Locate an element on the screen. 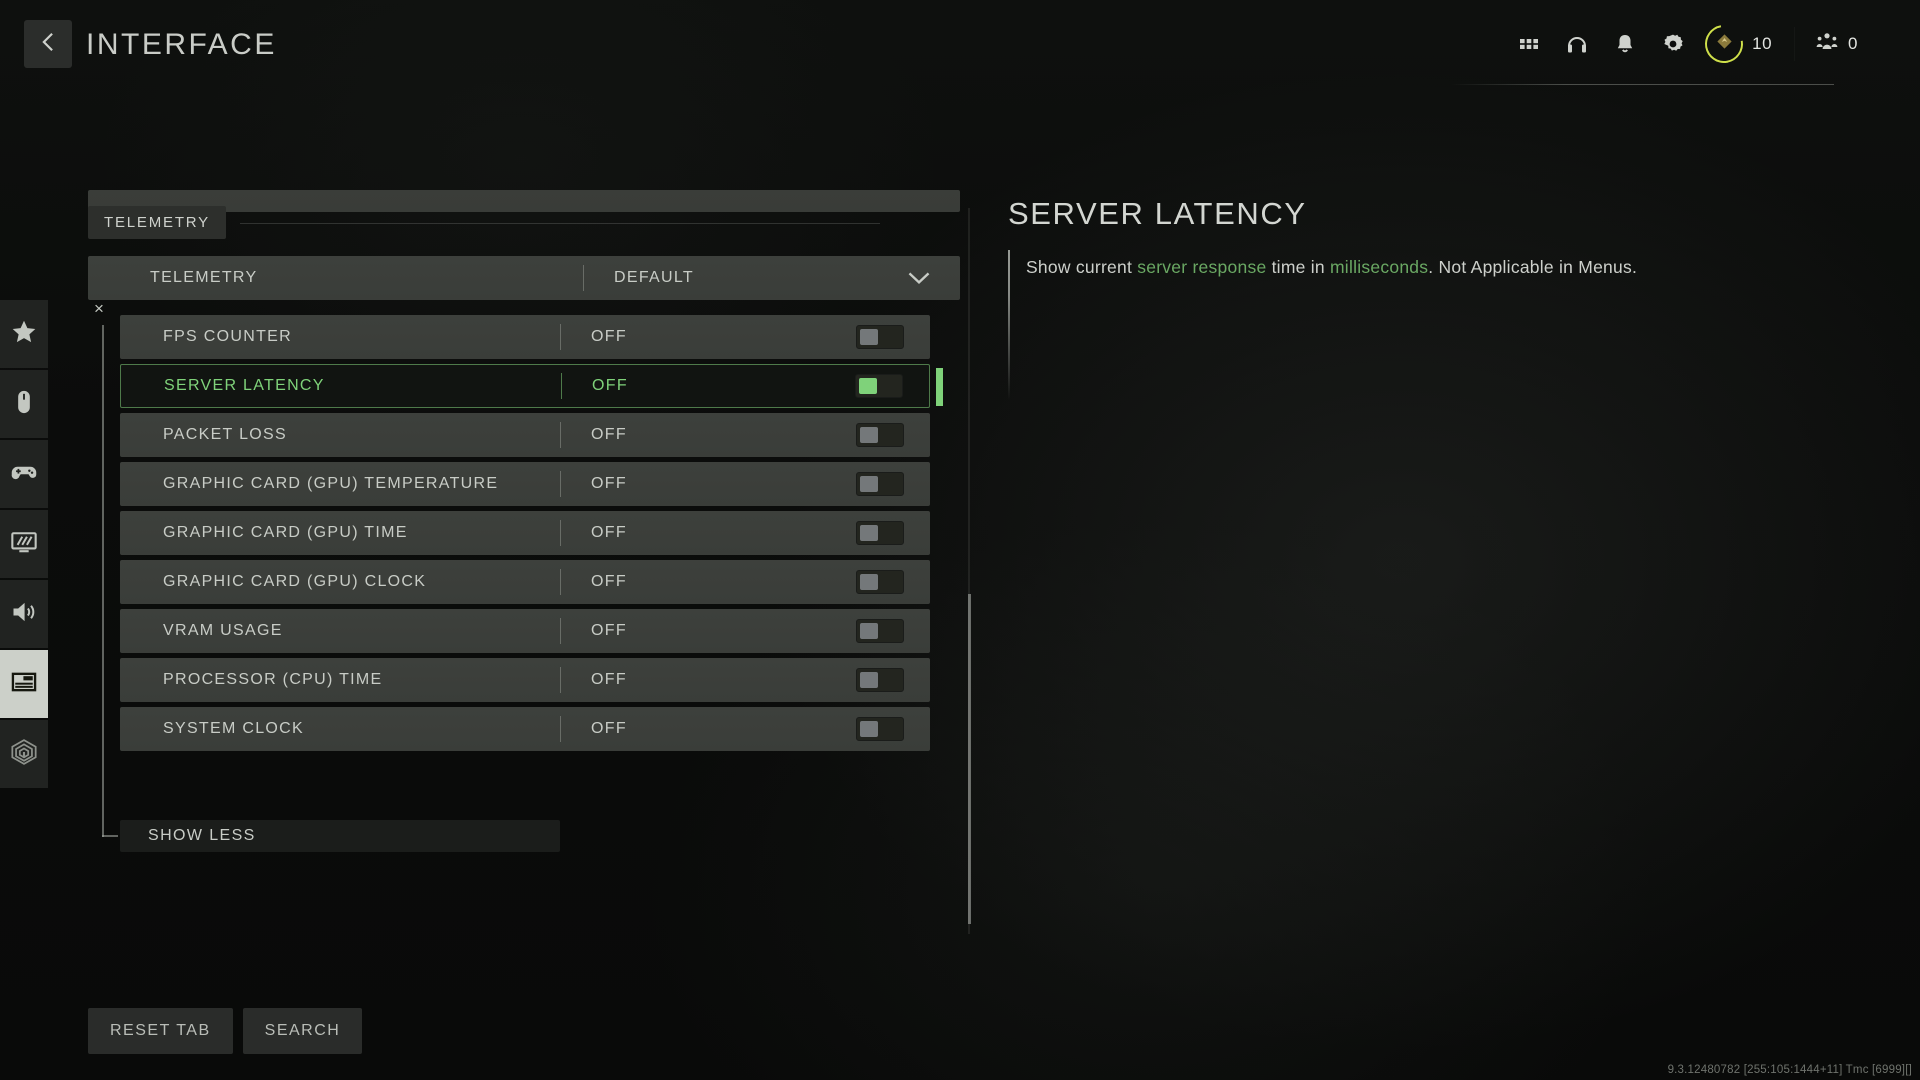  sidebar-item-interface is located at coordinates (24, 684).